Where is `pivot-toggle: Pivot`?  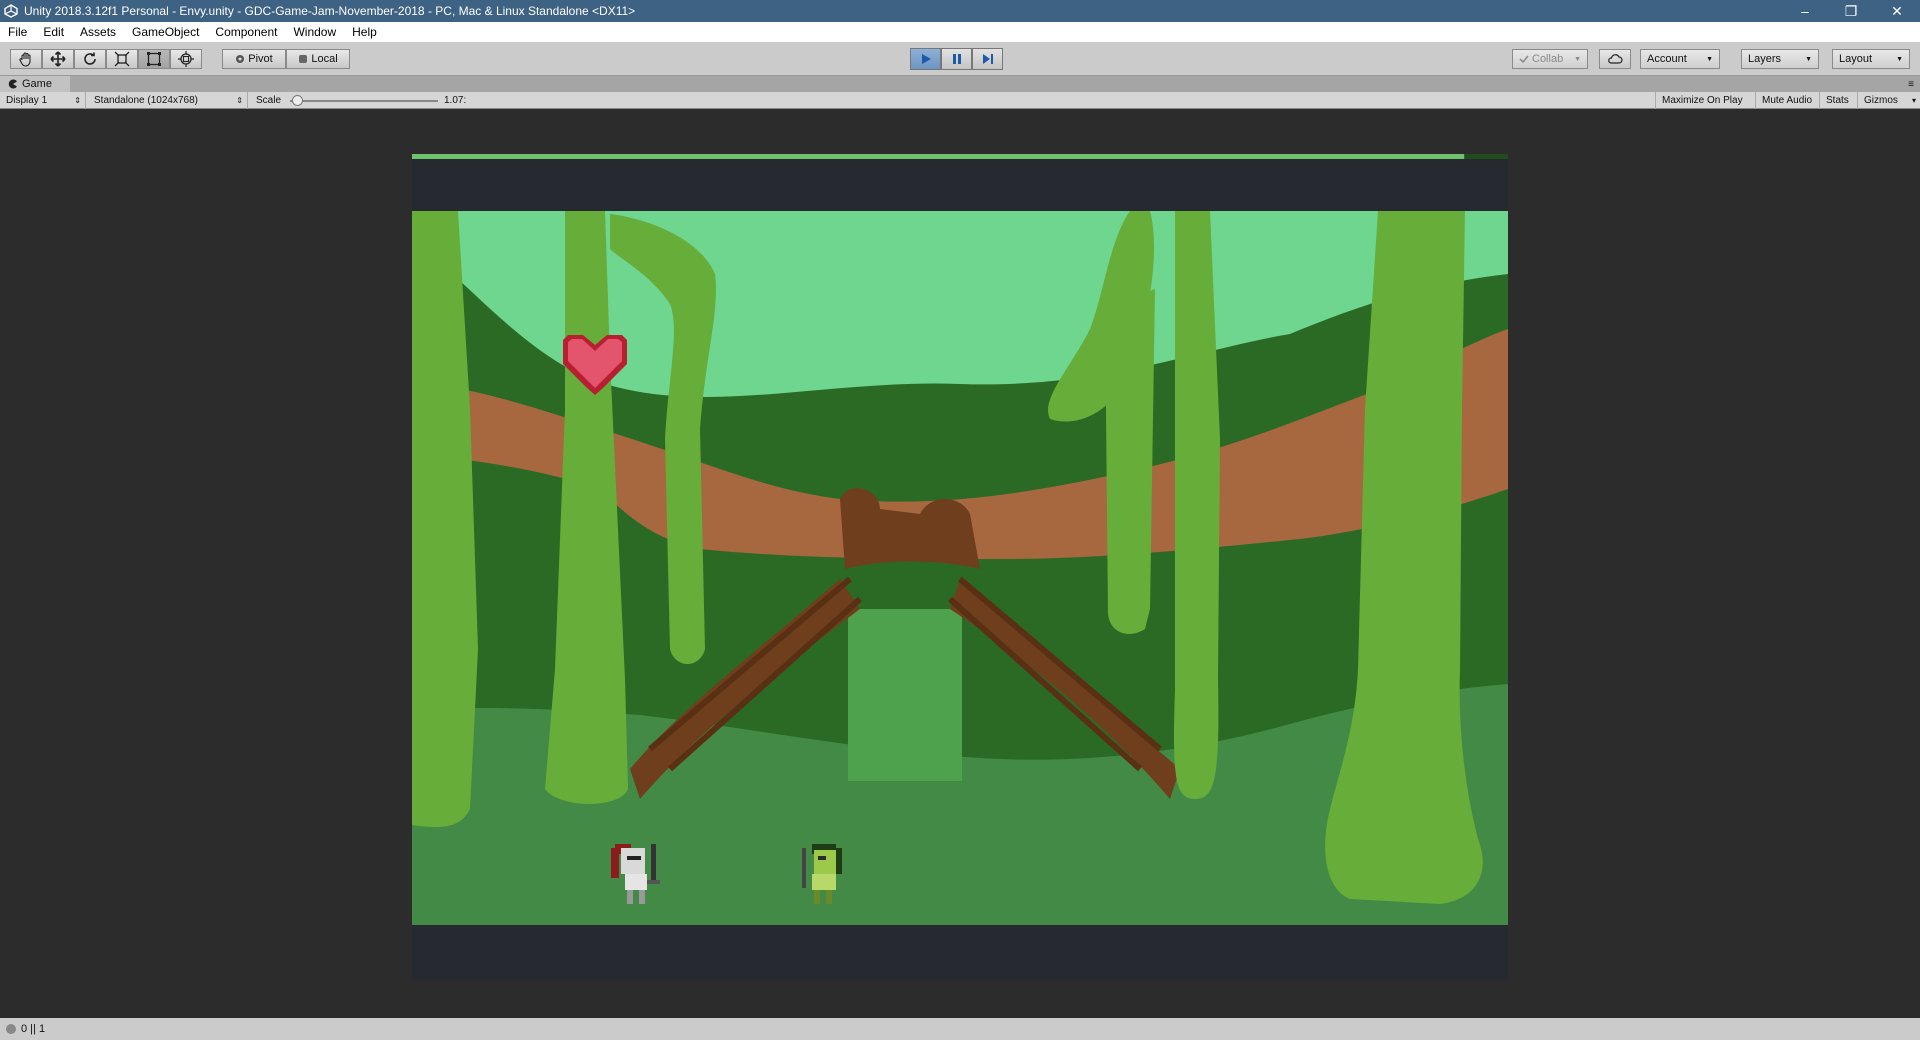 pivot-toggle: Pivot is located at coordinates (254, 59).